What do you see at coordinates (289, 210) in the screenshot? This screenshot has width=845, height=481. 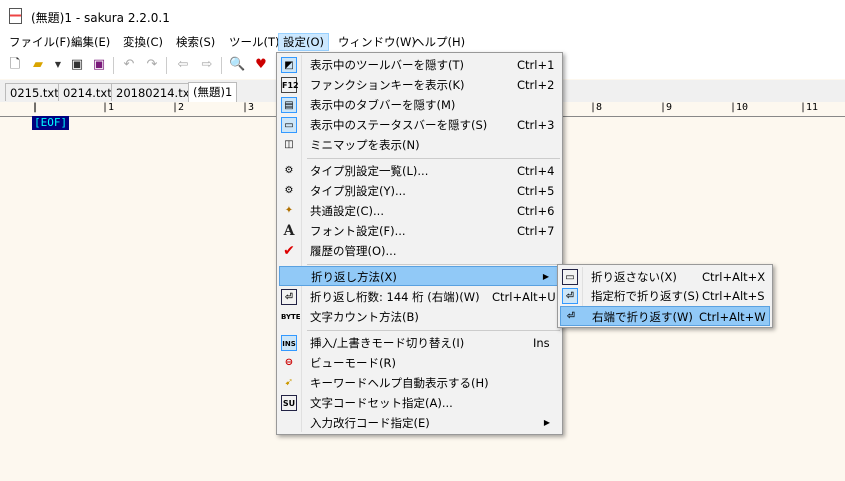 I see `common-settings-icon: ✦` at bounding box center [289, 210].